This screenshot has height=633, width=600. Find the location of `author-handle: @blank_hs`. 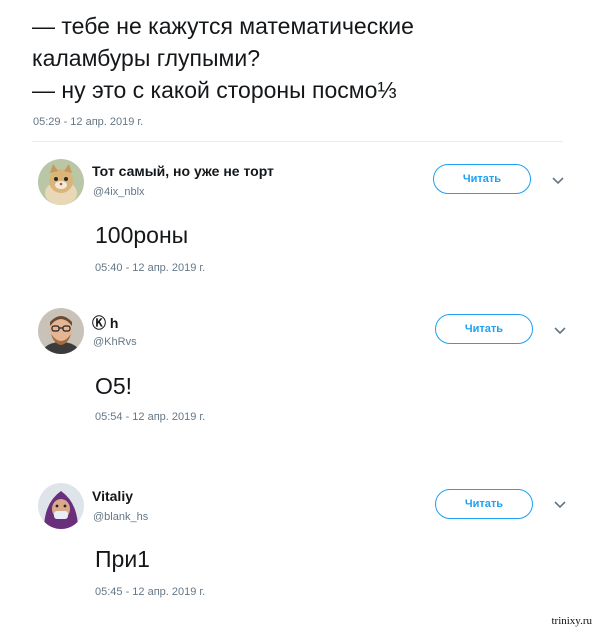

author-handle: @blank_hs is located at coordinates (120, 517).